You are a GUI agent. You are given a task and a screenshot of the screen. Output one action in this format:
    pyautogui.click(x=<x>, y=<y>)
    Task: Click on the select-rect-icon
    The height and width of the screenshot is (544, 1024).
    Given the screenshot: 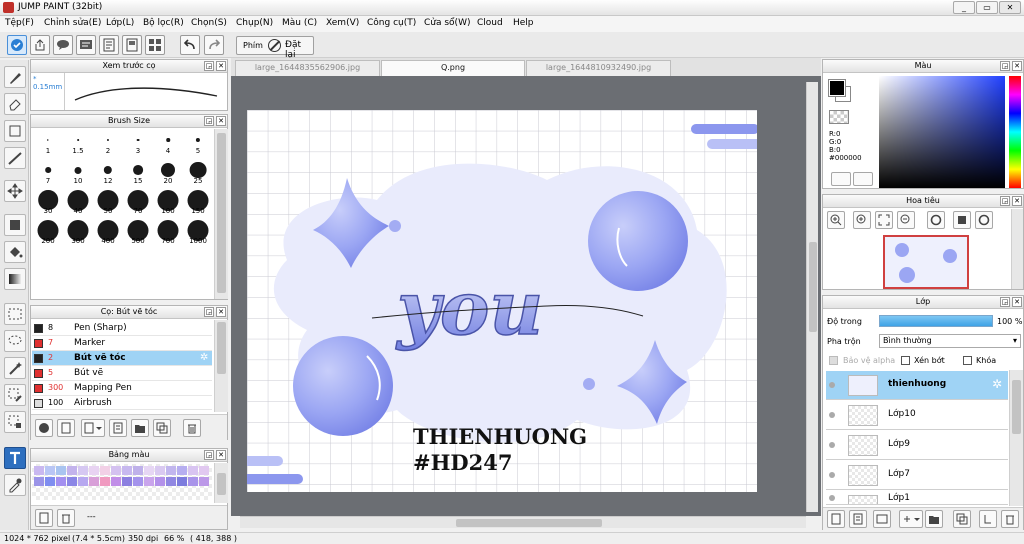 What is the action you would take?
    pyautogui.click(x=15, y=314)
    